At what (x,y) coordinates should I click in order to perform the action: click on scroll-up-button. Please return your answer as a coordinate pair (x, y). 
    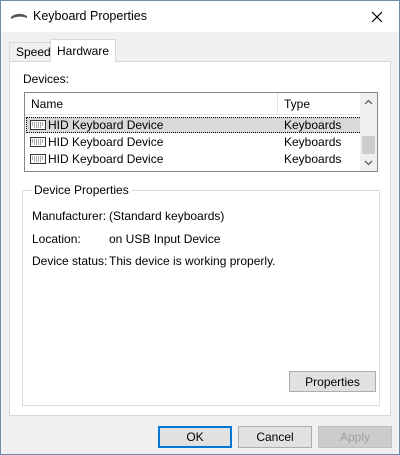
    Looking at the image, I should click on (368, 101).